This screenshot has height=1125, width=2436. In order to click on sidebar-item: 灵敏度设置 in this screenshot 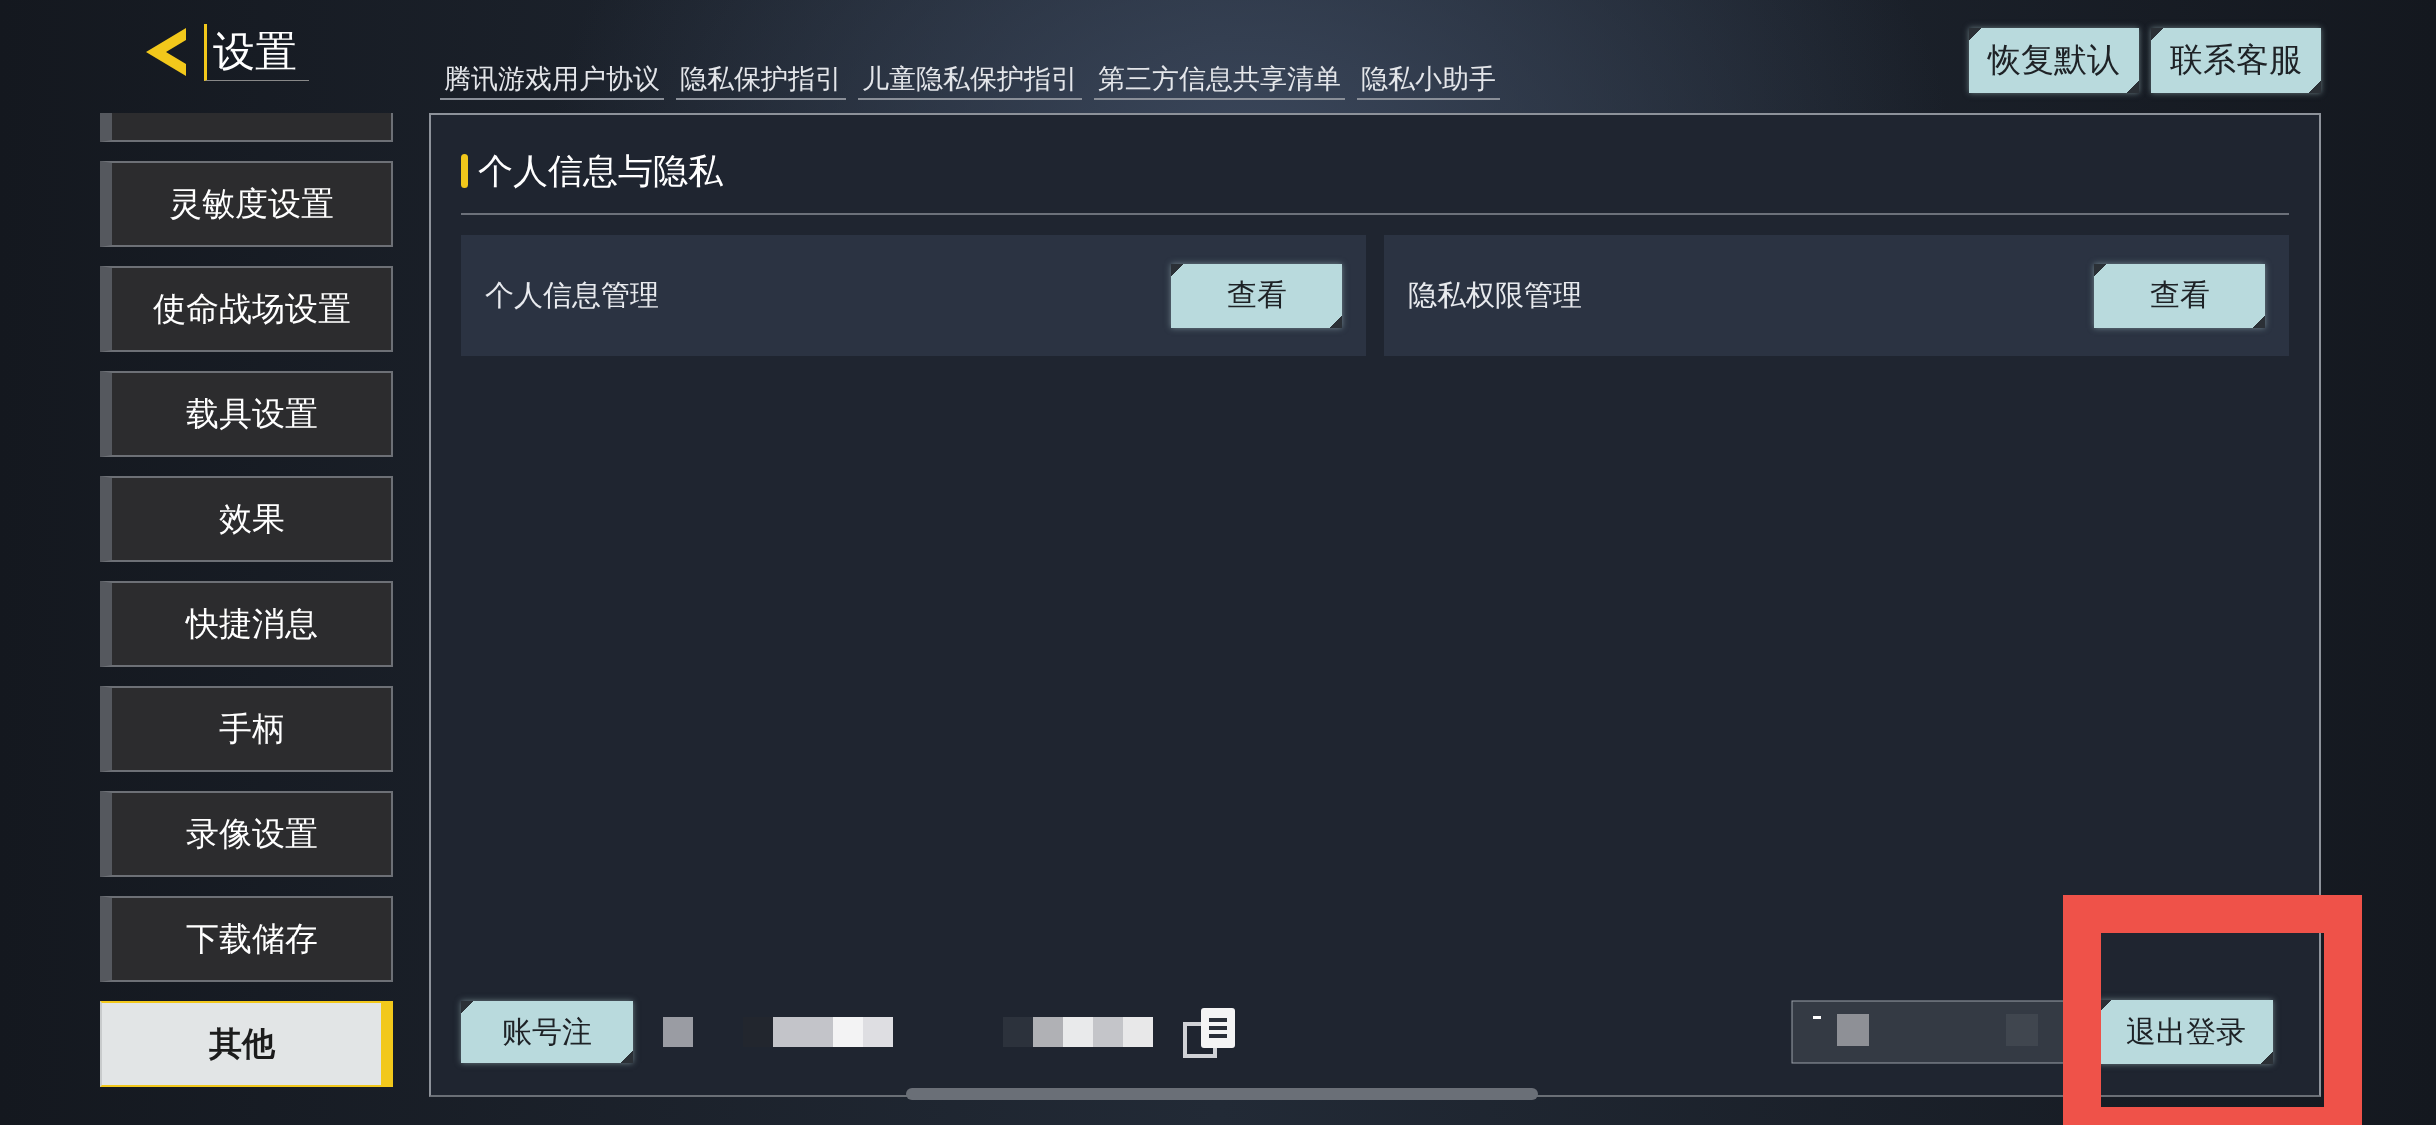, I will do `click(246, 204)`.